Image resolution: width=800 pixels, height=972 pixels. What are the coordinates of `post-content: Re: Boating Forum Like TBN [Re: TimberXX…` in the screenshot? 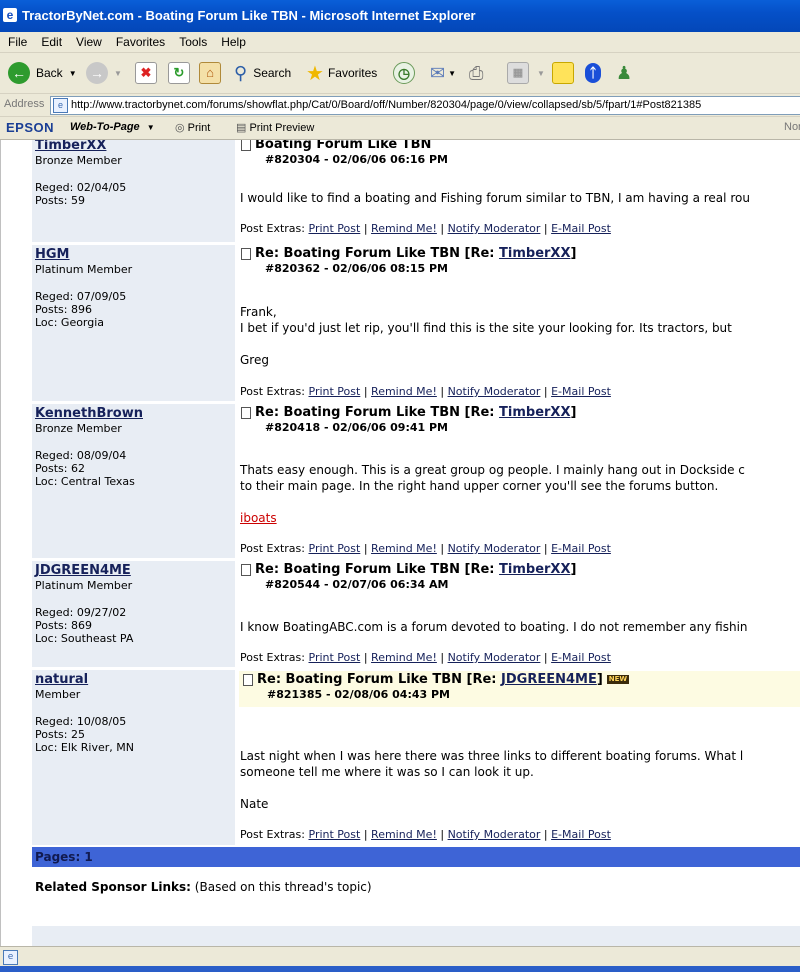 It's located at (518, 323).